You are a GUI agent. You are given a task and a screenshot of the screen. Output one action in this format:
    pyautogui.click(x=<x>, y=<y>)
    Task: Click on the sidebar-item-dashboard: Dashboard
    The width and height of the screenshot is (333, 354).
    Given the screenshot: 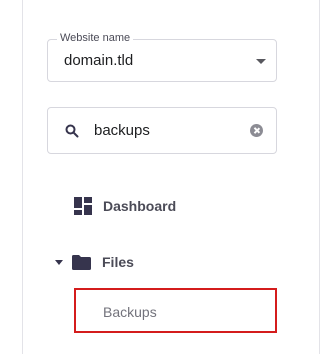 What is the action you would take?
    pyautogui.click(x=125, y=206)
    